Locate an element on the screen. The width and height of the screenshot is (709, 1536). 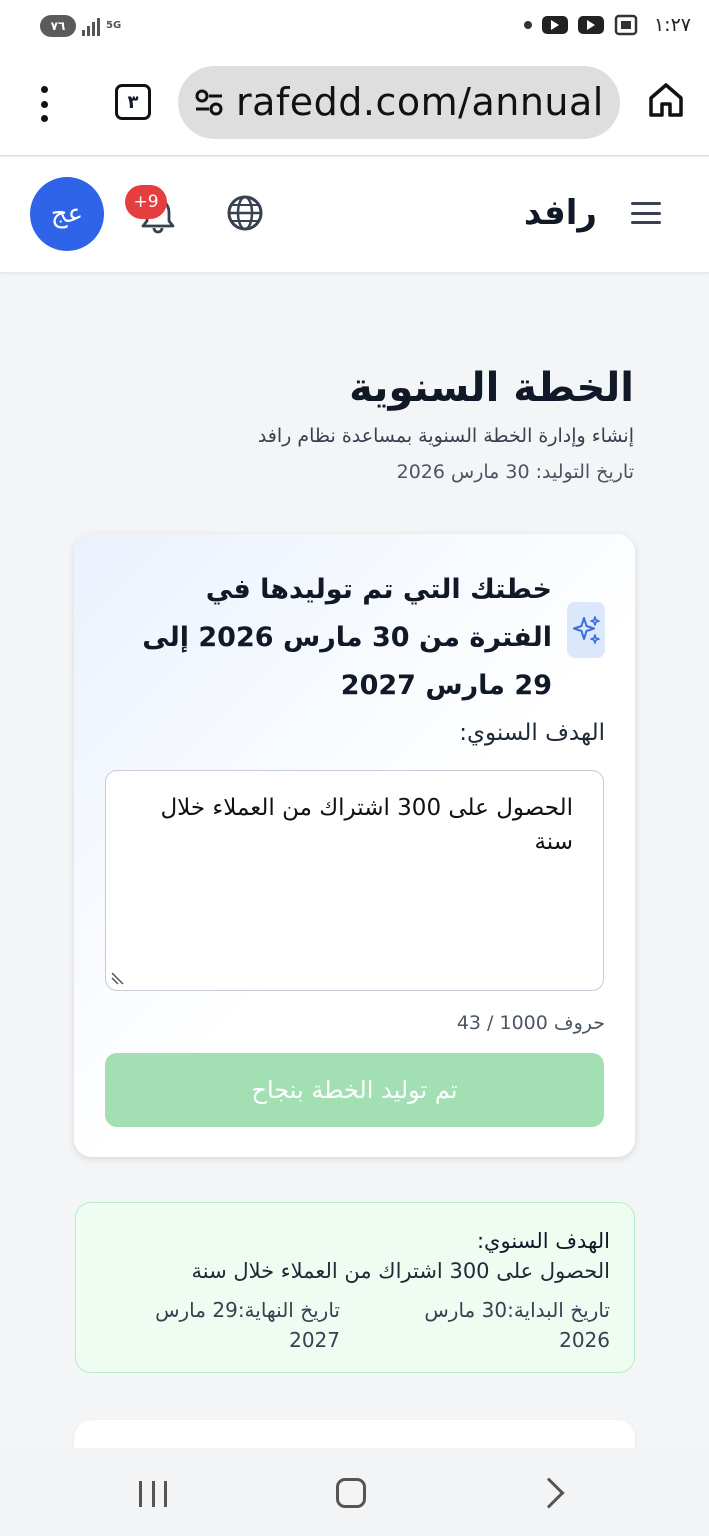
generated-date: تاريخ التوليد: 30 مارس 2026 is located at coordinates (515, 472).